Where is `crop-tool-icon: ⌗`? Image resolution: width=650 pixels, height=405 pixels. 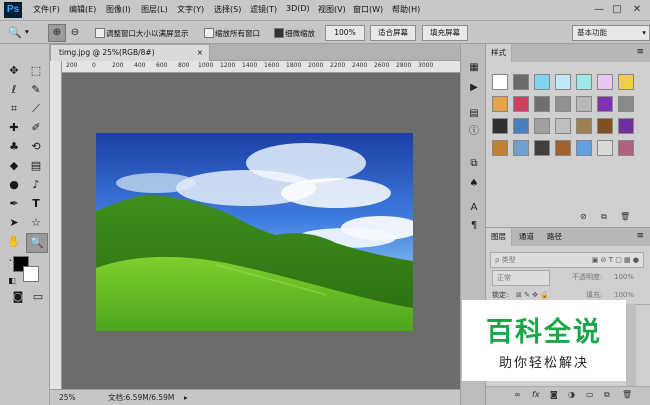 crop-tool-icon: ⌗ is located at coordinates (14, 109).